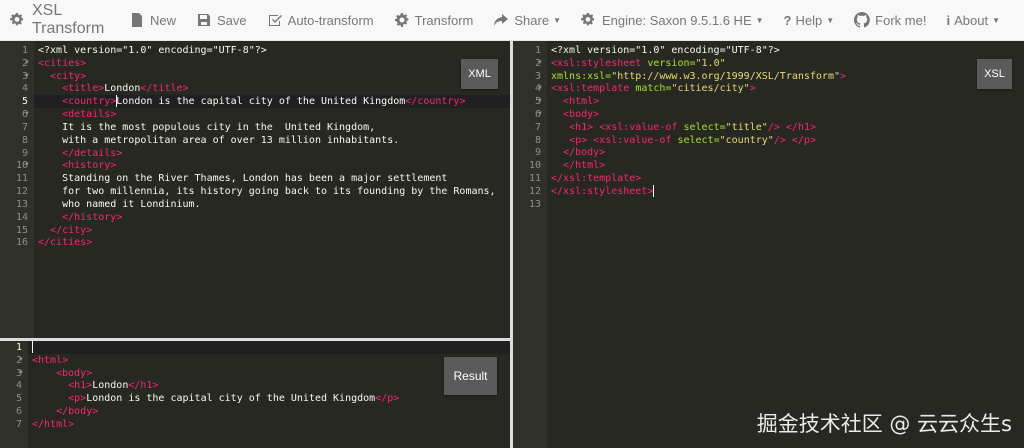 Image resolution: width=1024 pixels, height=448 pixels. Describe the element at coordinates (272, 114) in the screenshot. I see `code-line: <details>` at that location.